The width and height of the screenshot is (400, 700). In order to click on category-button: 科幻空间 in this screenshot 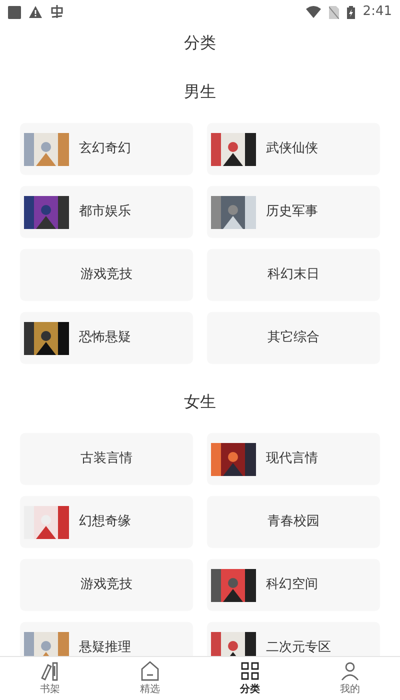, I will do `click(293, 585)`.